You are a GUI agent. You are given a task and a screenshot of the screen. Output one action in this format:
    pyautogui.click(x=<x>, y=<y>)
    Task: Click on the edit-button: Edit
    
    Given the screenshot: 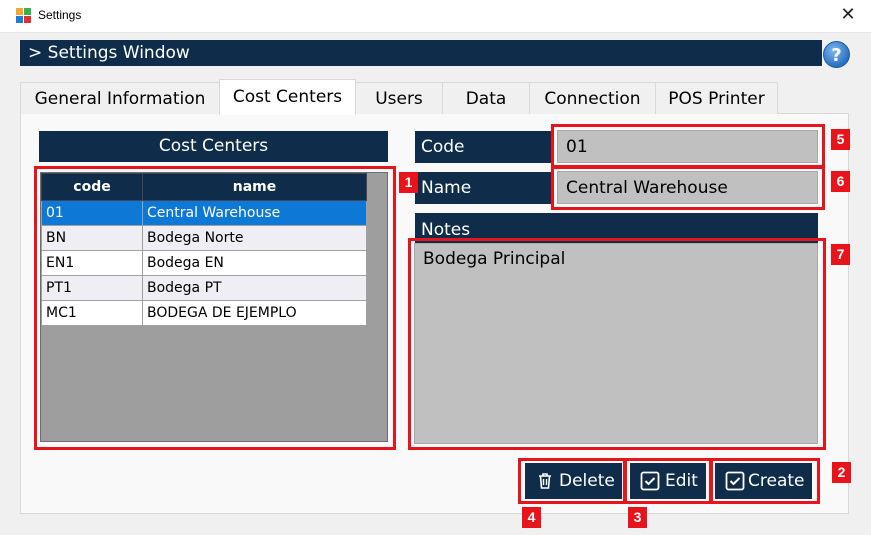 What is the action you would take?
    pyautogui.click(x=668, y=481)
    